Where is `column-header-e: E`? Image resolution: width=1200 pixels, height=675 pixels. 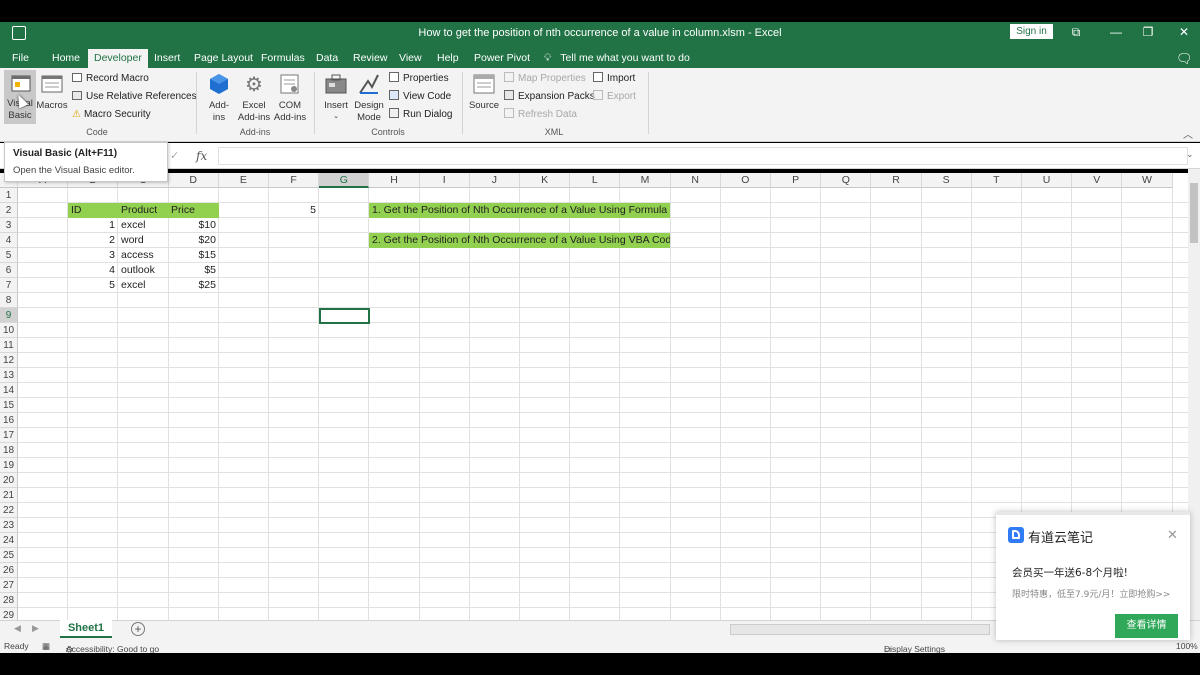 column-header-e: E is located at coordinates (243, 180).